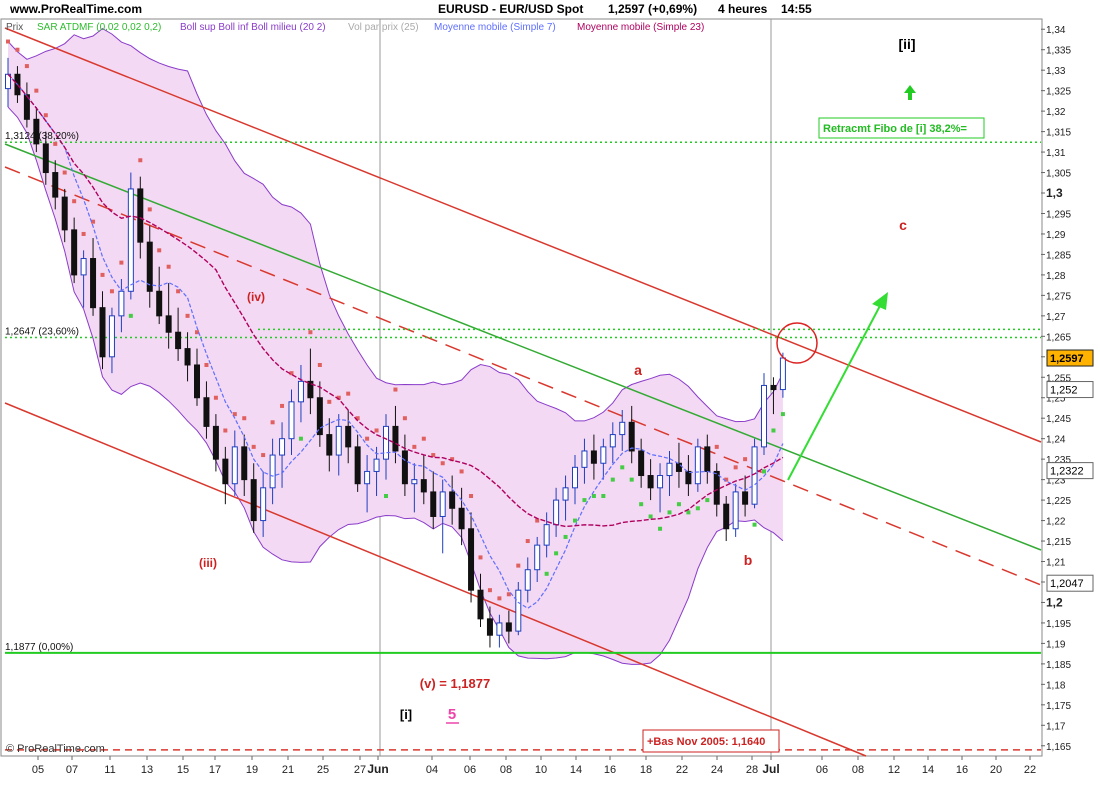 This screenshot has height=805, width=1100. I want to click on fib-level-label: 1,1877 (0,00%), so click(39, 647).